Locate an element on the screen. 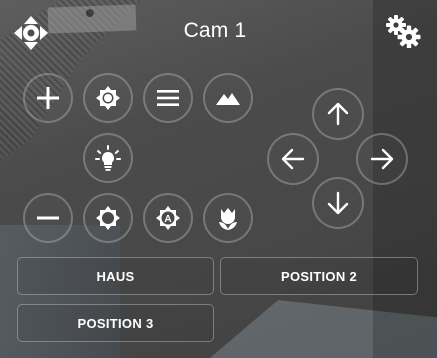  arrow-down-icon is located at coordinates (338, 203).